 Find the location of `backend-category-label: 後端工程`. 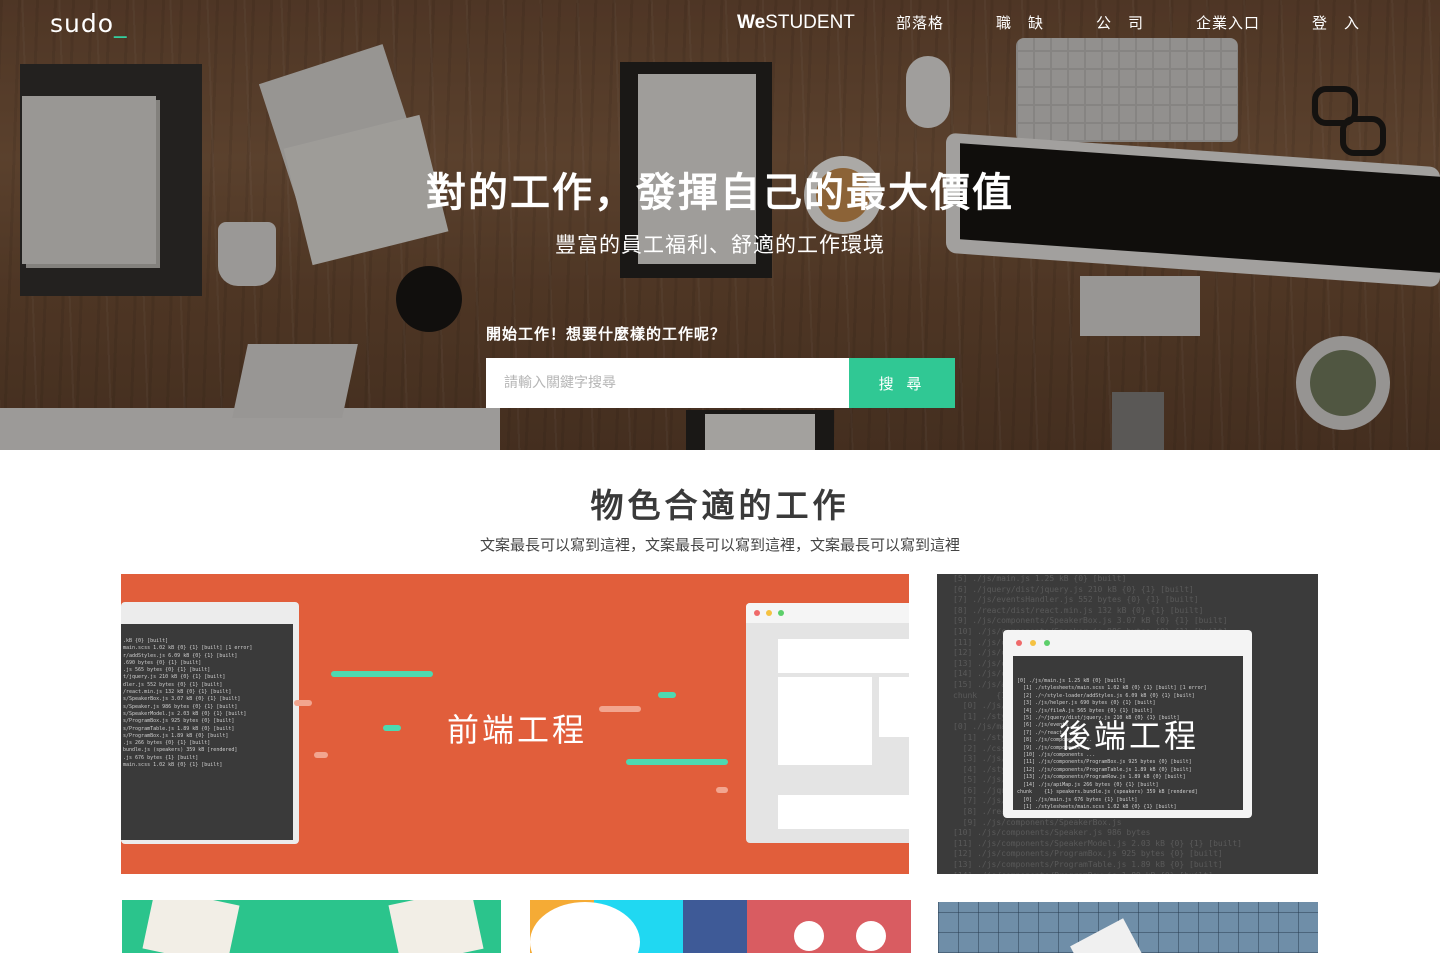

backend-category-label: 後端工程 is located at coordinates (1129, 736).